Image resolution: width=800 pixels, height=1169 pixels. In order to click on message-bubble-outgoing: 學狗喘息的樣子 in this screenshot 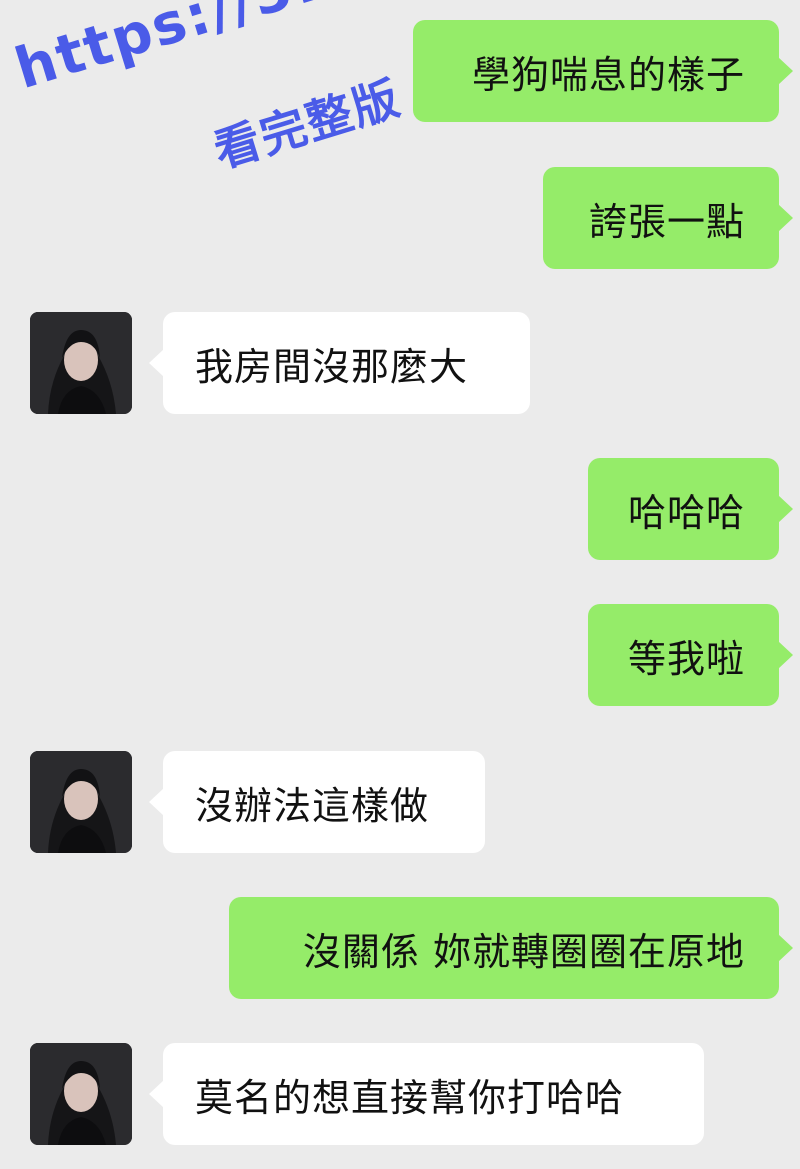, I will do `click(603, 71)`.